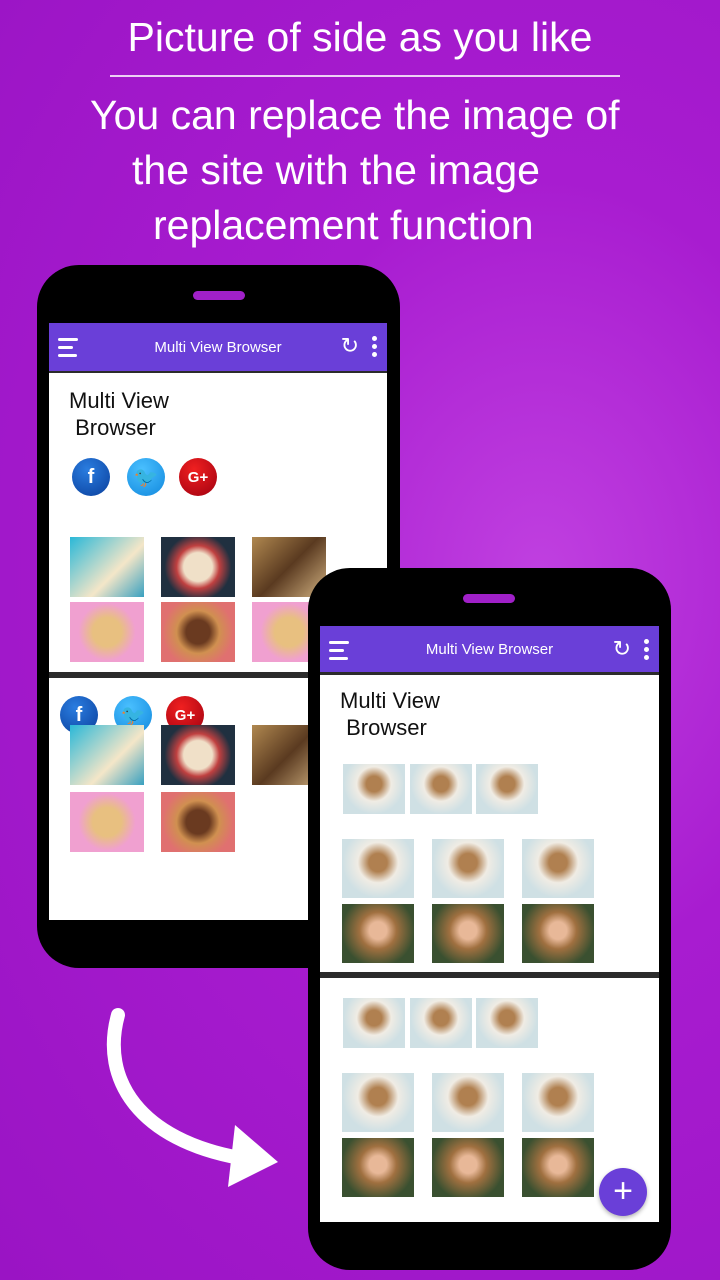 The width and height of the screenshot is (720, 1280). I want to click on promo-subtitle-line: You can replace the image of, so click(355, 115).